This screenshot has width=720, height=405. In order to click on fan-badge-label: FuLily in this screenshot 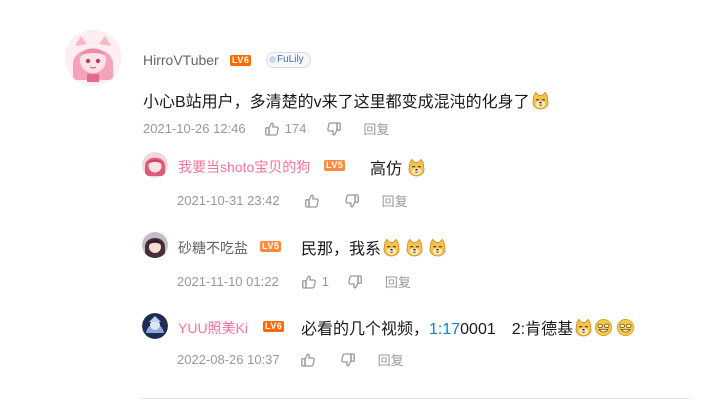, I will do `click(290, 59)`.